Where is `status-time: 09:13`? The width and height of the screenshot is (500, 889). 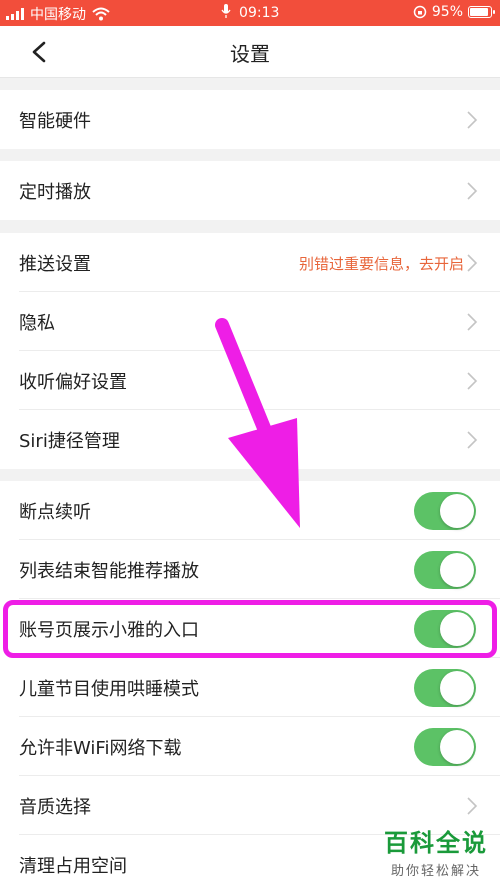
status-time: 09:13 is located at coordinates (259, 13).